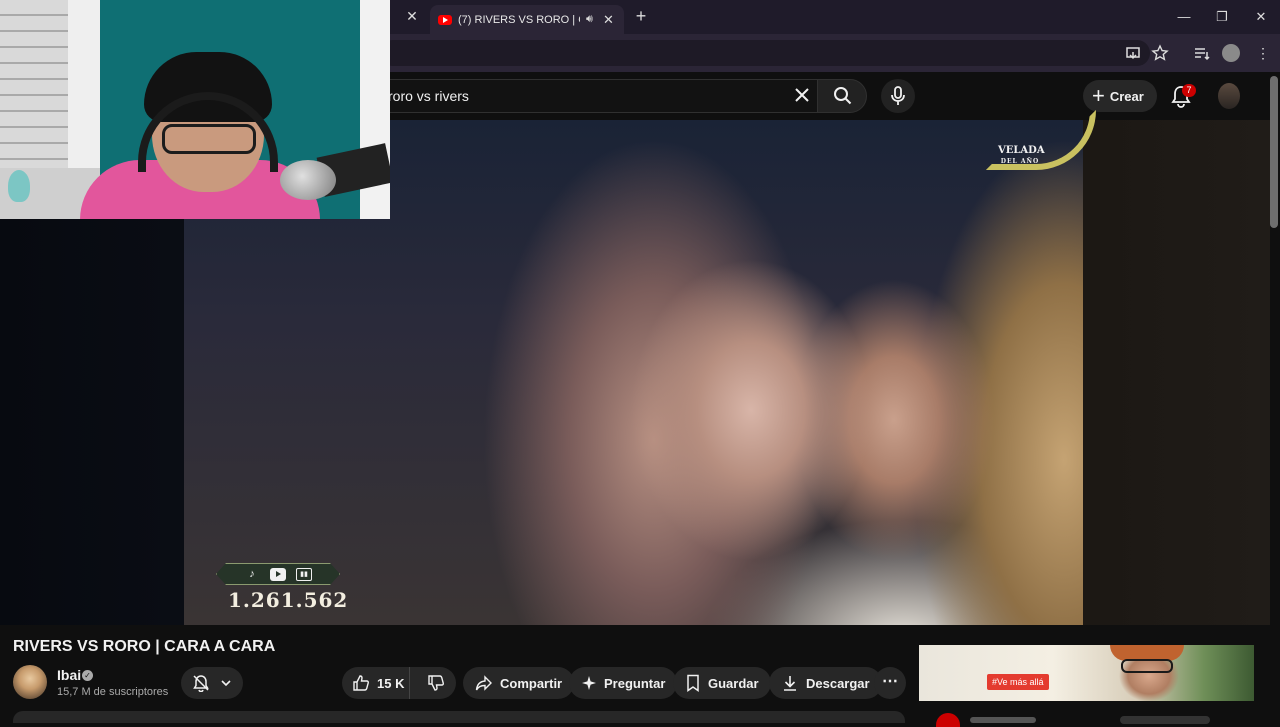  I want to click on new-tab-button: +, so click(641, 16).